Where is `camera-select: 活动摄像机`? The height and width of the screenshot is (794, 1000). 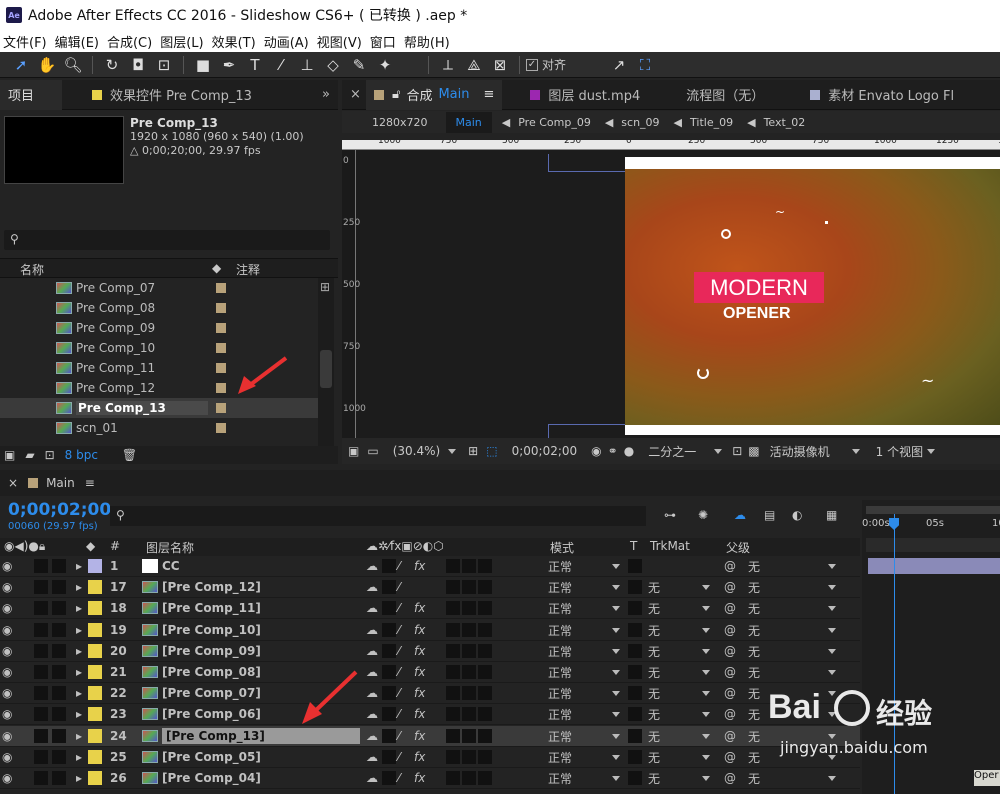 camera-select: 活动摄像机 is located at coordinates (800, 451).